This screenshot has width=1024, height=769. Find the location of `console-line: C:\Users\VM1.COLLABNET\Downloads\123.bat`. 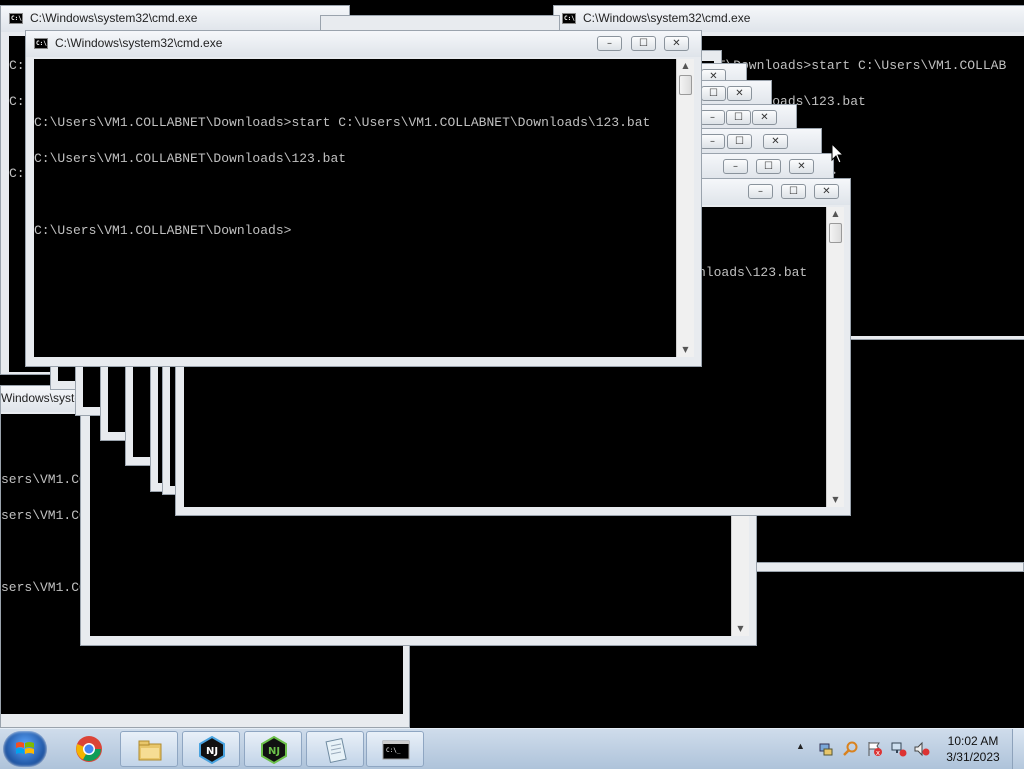

console-line: C:\Users\VM1.COLLABNET\Downloads\123.bat is located at coordinates (190, 158).